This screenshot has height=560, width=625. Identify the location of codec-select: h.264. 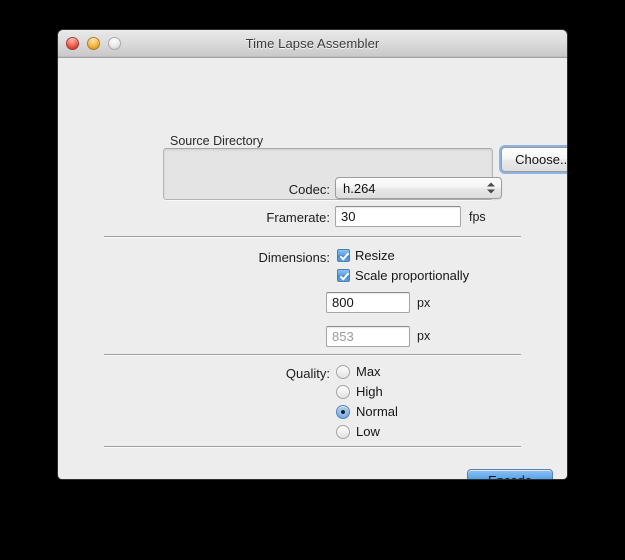
(418, 188).